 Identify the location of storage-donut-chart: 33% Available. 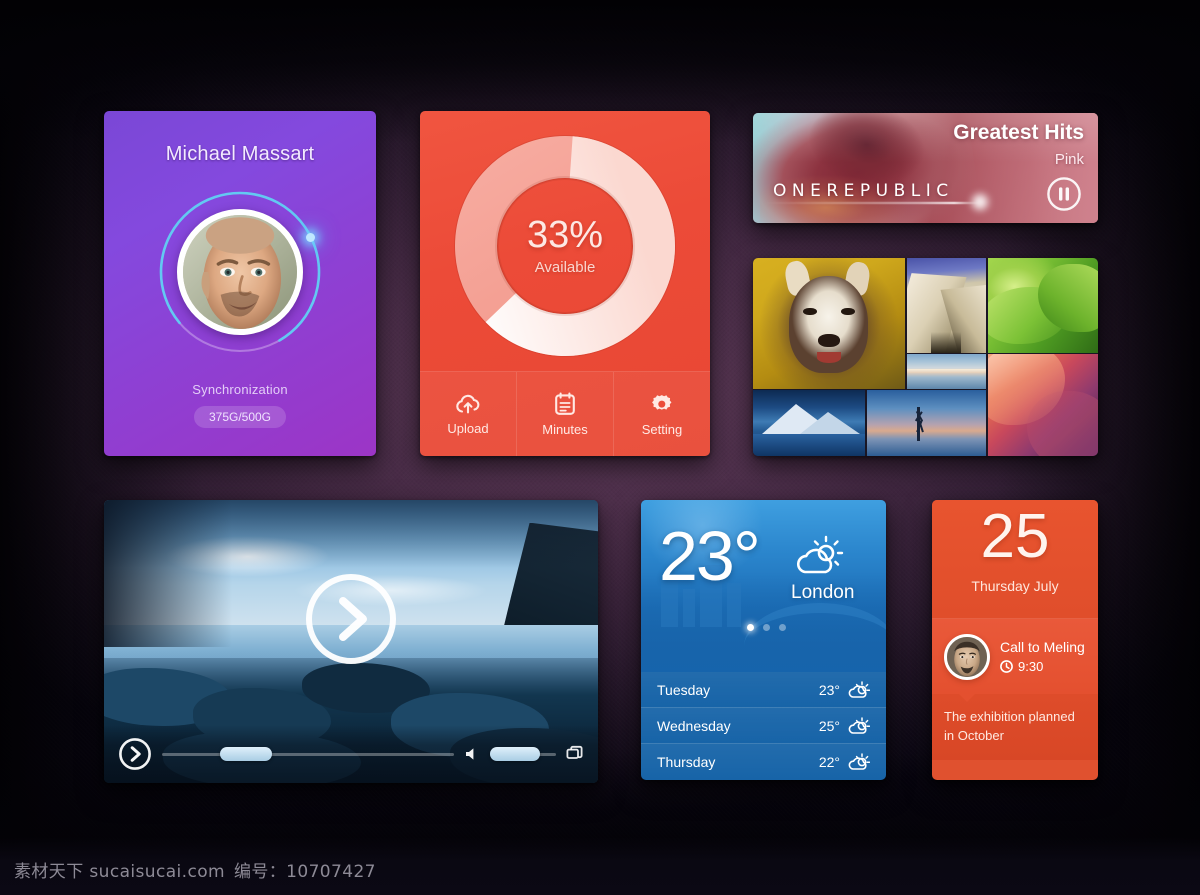
(565, 246).